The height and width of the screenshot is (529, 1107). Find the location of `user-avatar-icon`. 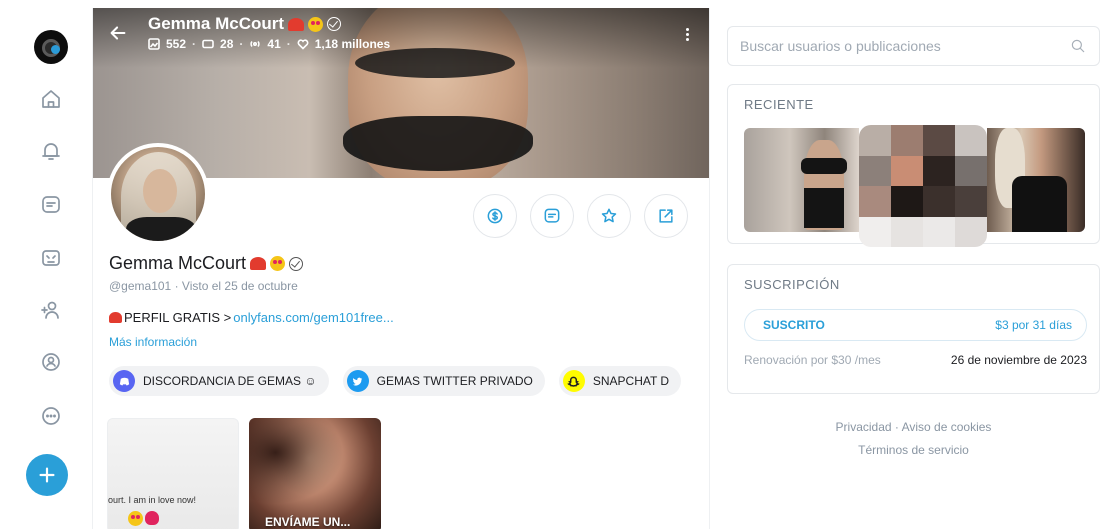

user-avatar-icon is located at coordinates (51, 47).